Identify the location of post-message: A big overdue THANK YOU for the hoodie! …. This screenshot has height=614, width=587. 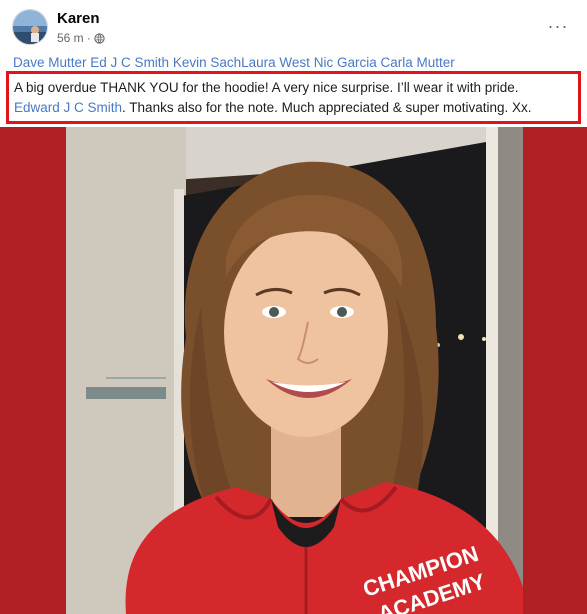
(296, 98).